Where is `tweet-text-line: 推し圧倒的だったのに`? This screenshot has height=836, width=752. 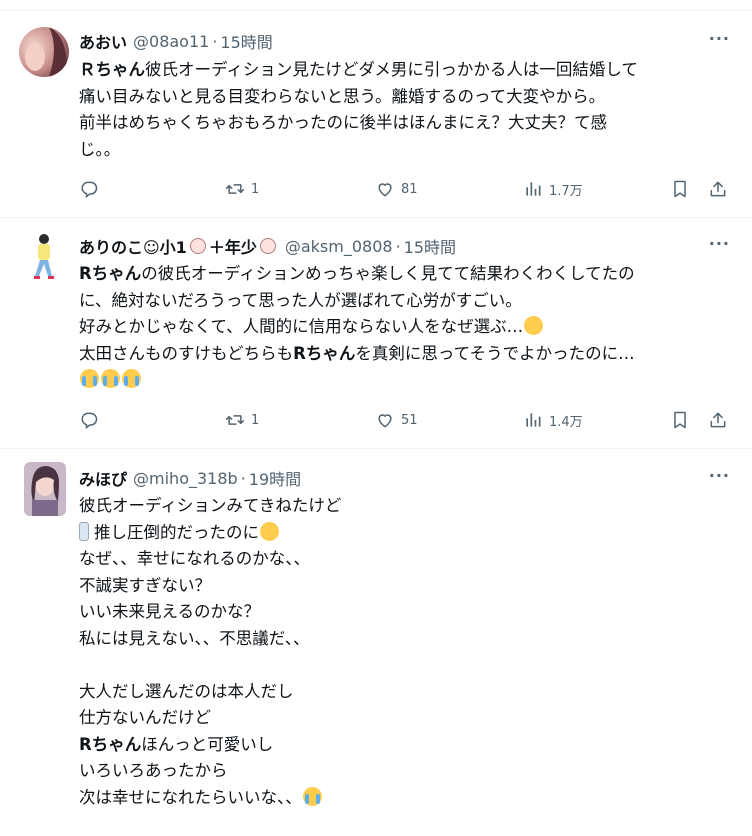
tweet-text-line: 推し圧倒的だったのに is located at coordinates (404, 533).